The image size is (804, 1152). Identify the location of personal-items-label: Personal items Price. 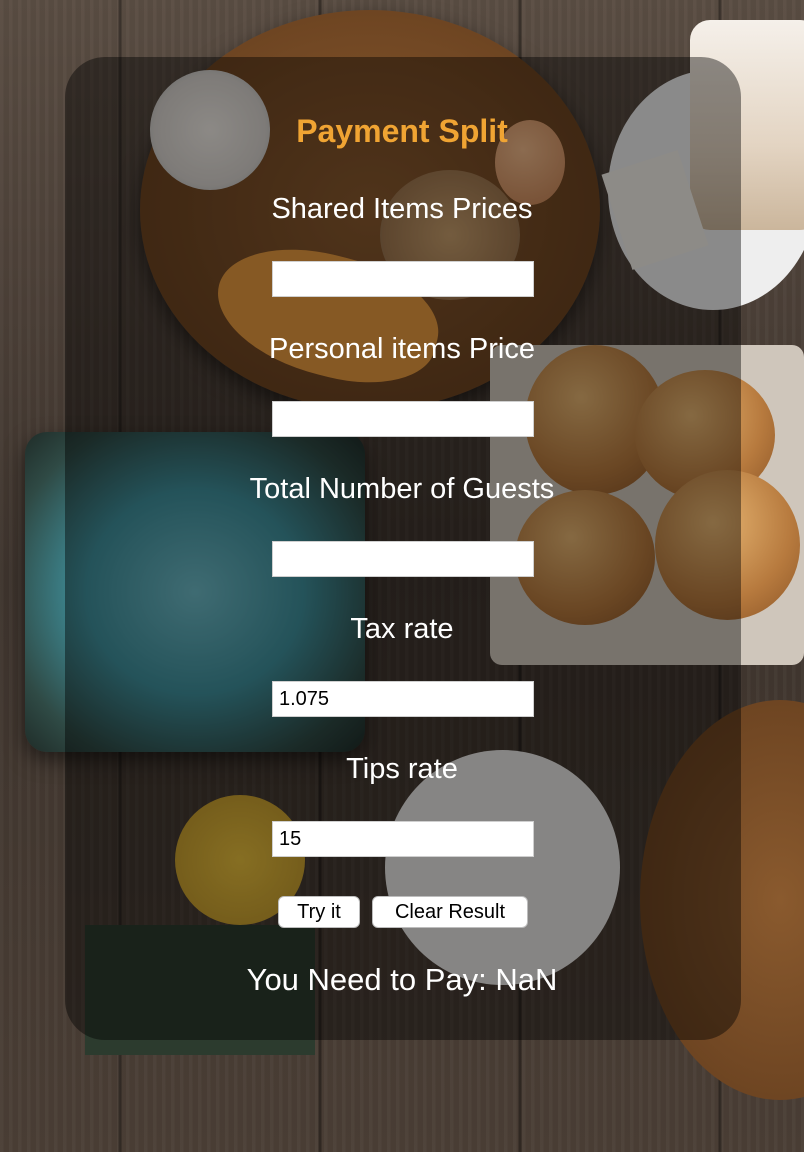
(402, 349).